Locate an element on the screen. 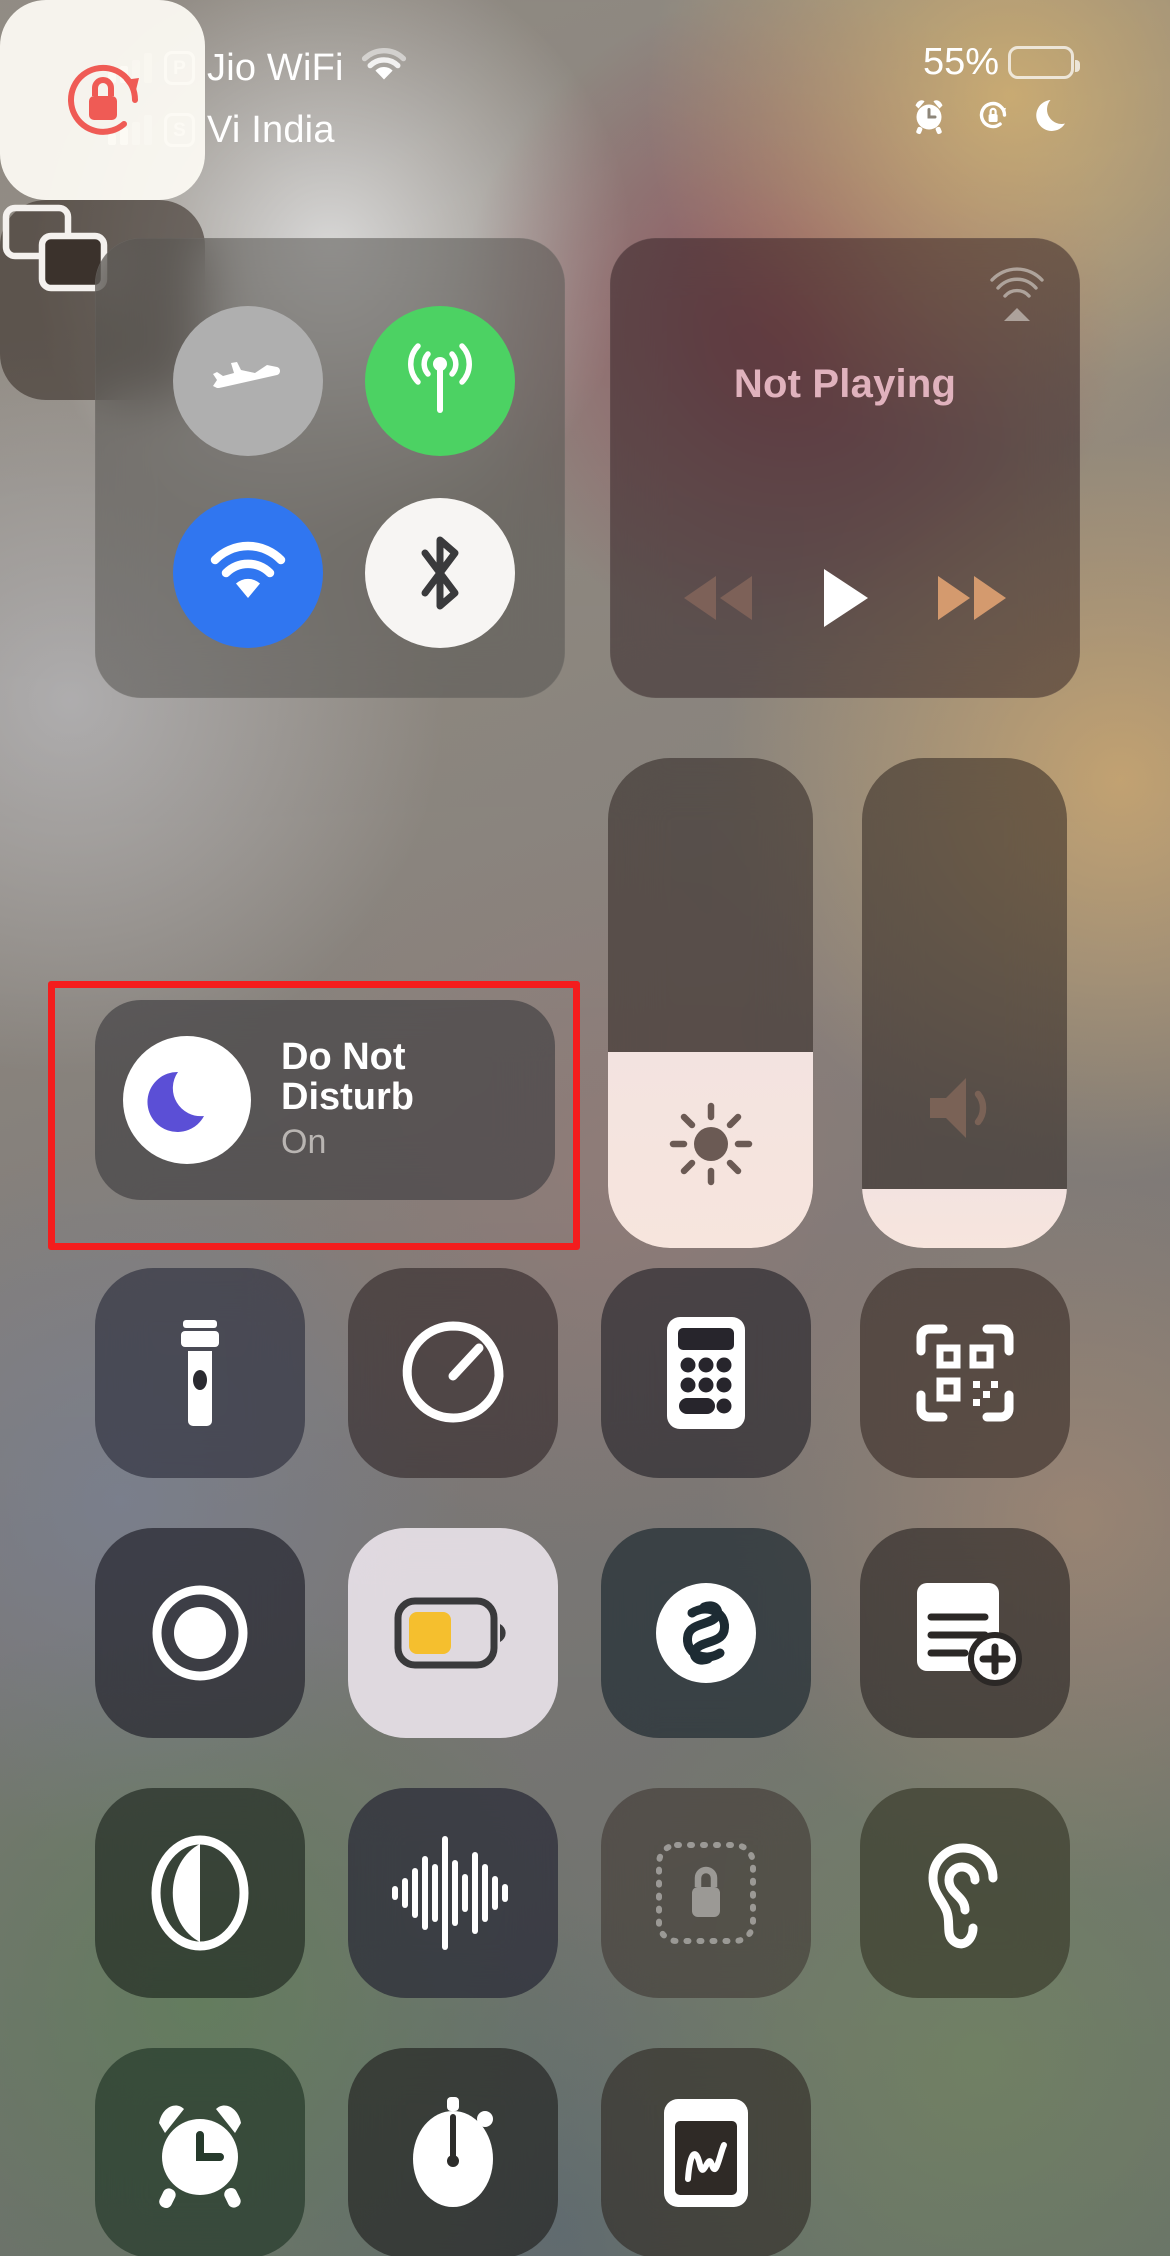 The image size is (1170, 2256). magnifier-card-icon is located at coordinates (706, 2153).